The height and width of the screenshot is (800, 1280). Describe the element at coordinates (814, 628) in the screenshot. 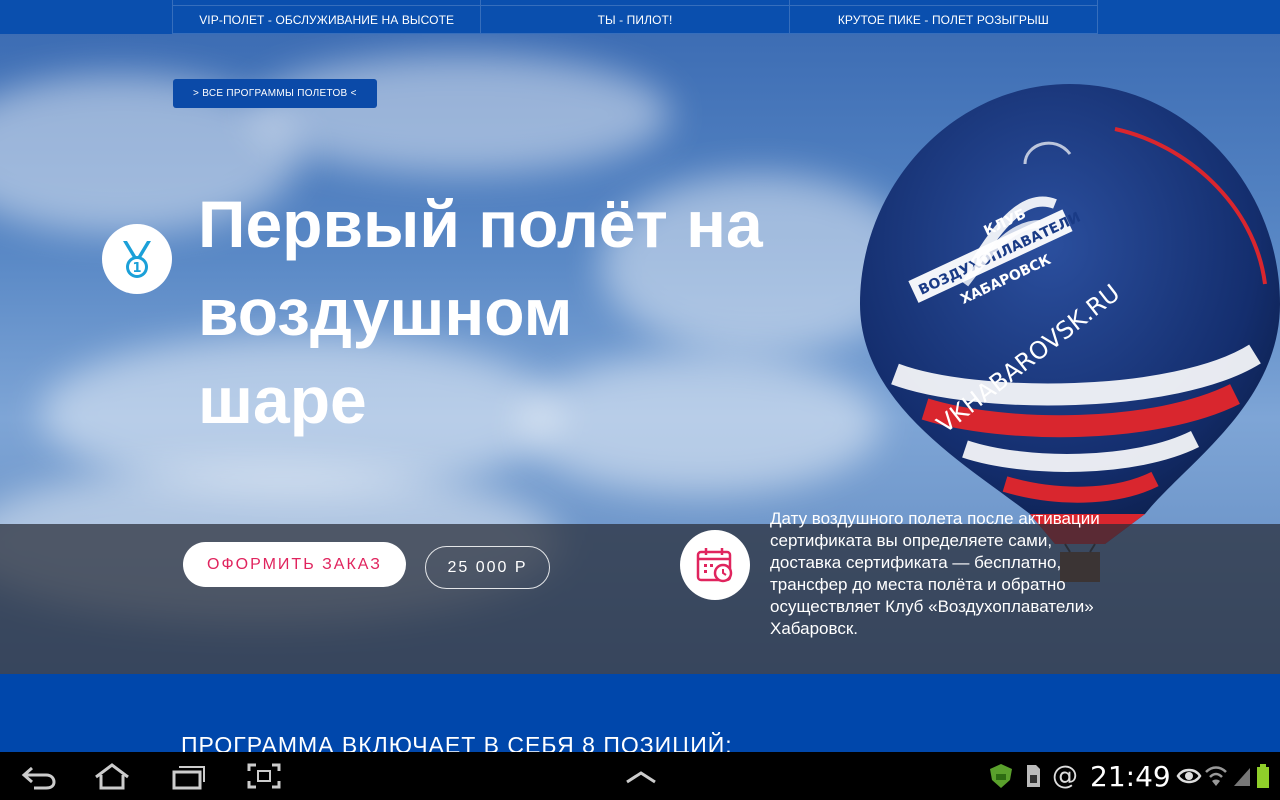

I see `info-line: Хабаровск.` at that location.